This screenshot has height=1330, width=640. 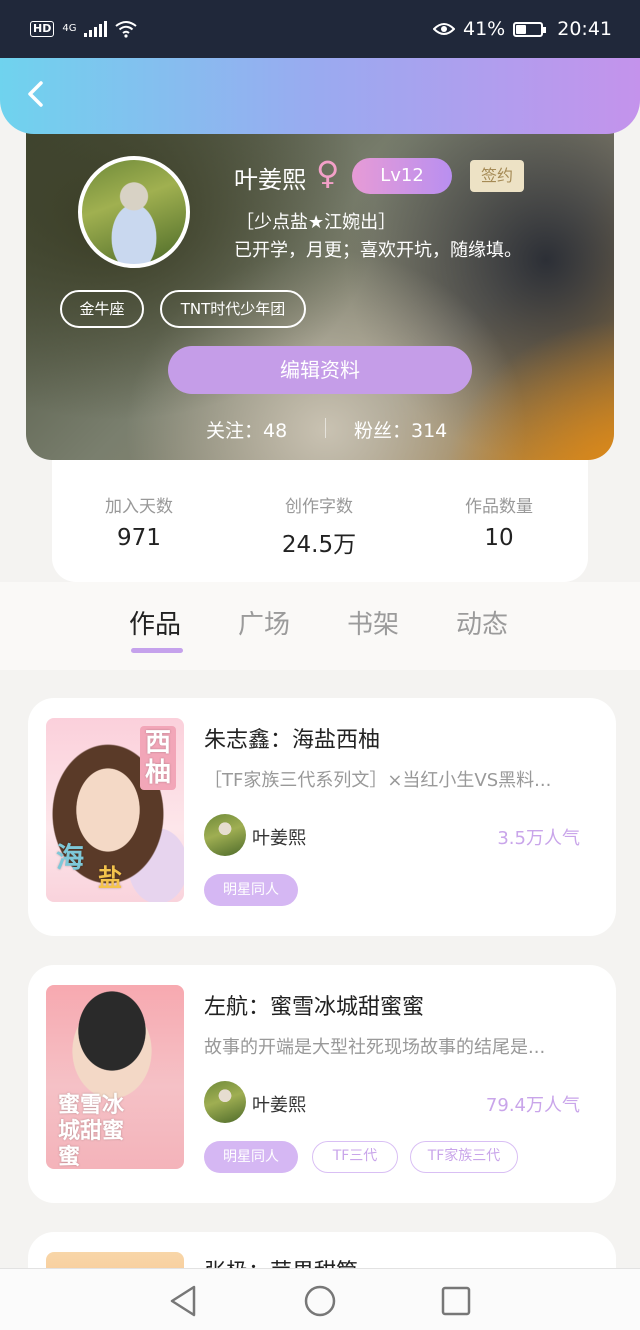 I want to click on bio-line-1: ［少点盐★江婉出］, so click(x=316, y=222).